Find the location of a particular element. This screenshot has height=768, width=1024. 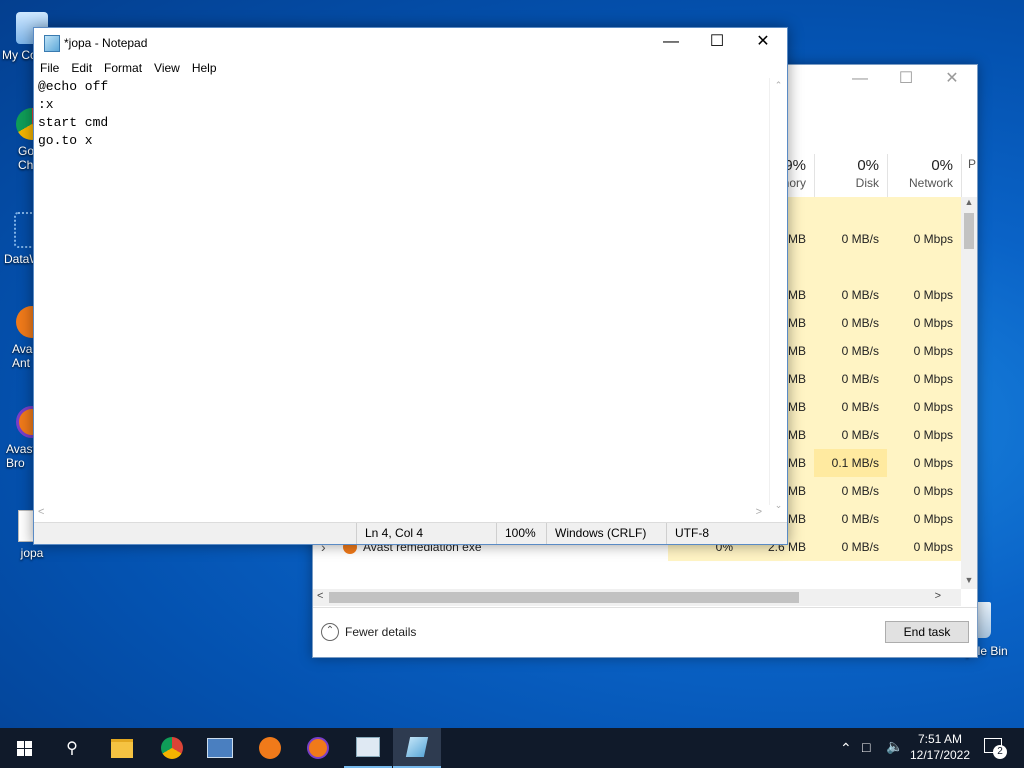

taskbar-task-manager is located at coordinates (368, 748).